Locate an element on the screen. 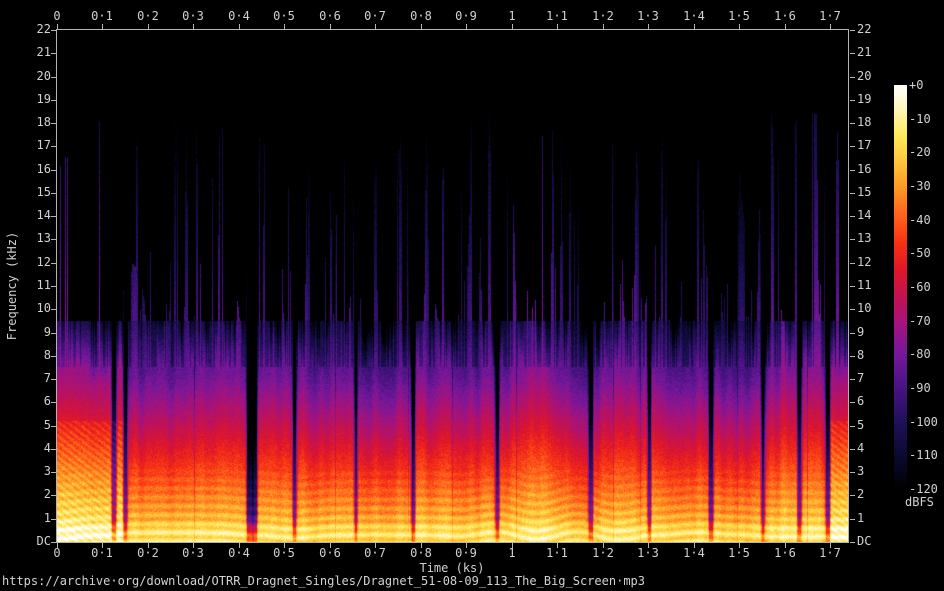  colorbar-tick-label: -50 is located at coordinates (920, 253).